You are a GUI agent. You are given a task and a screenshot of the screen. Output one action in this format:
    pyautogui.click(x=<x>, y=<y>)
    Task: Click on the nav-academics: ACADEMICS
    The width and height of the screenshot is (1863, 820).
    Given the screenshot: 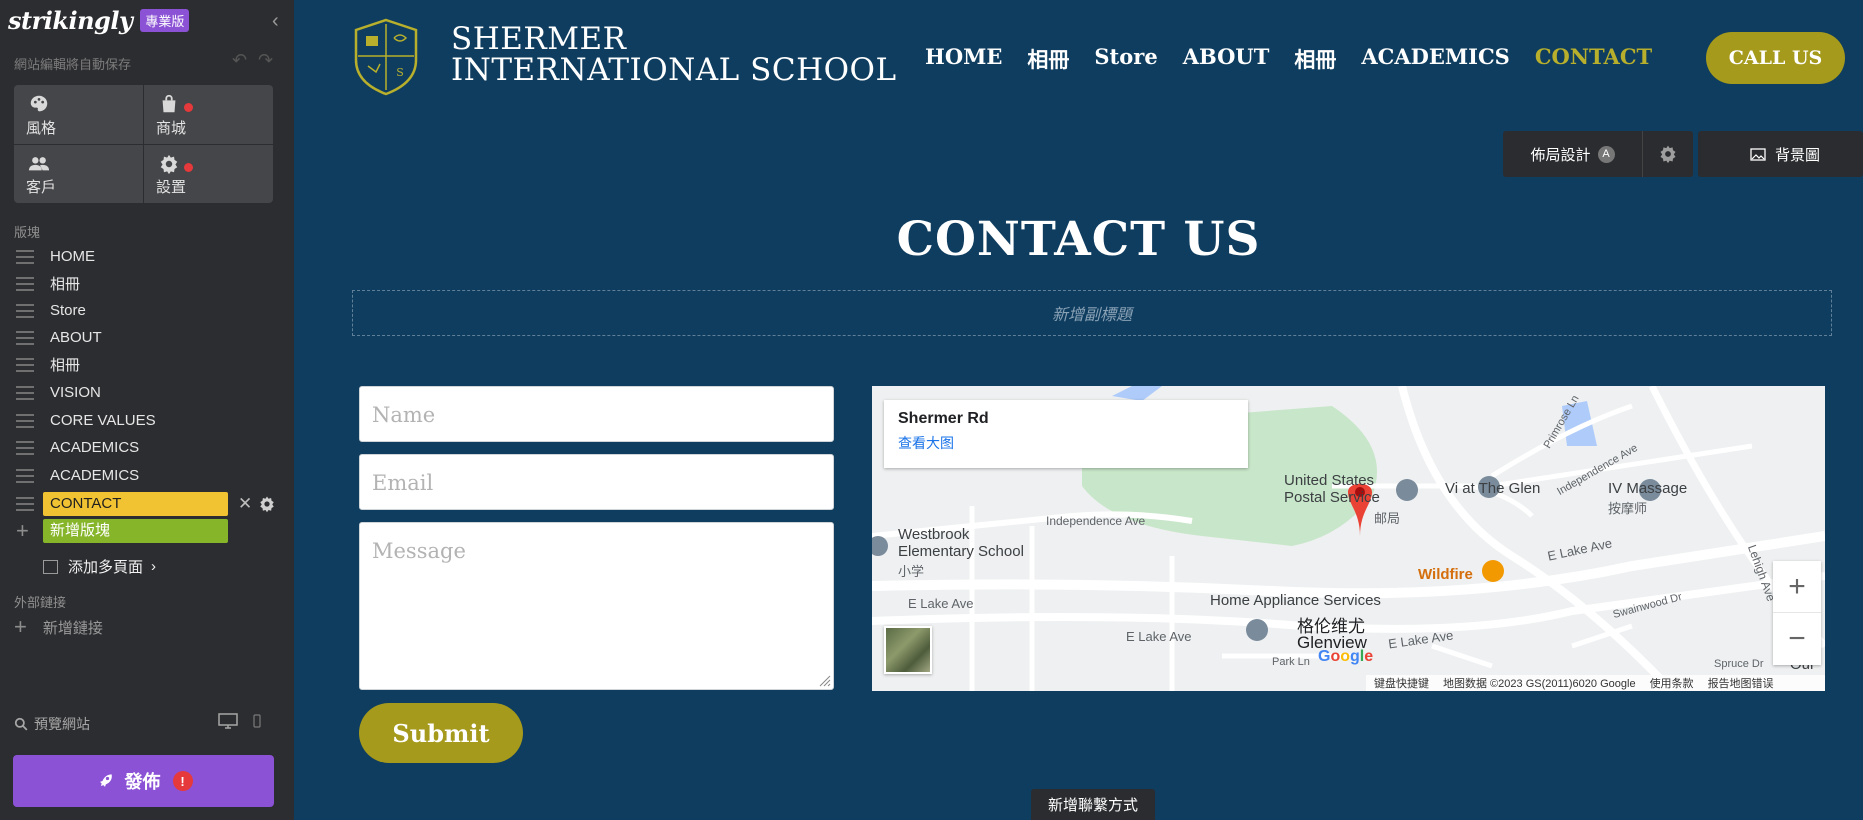 What is the action you would take?
    pyautogui.click(x=1435, y=59)
    